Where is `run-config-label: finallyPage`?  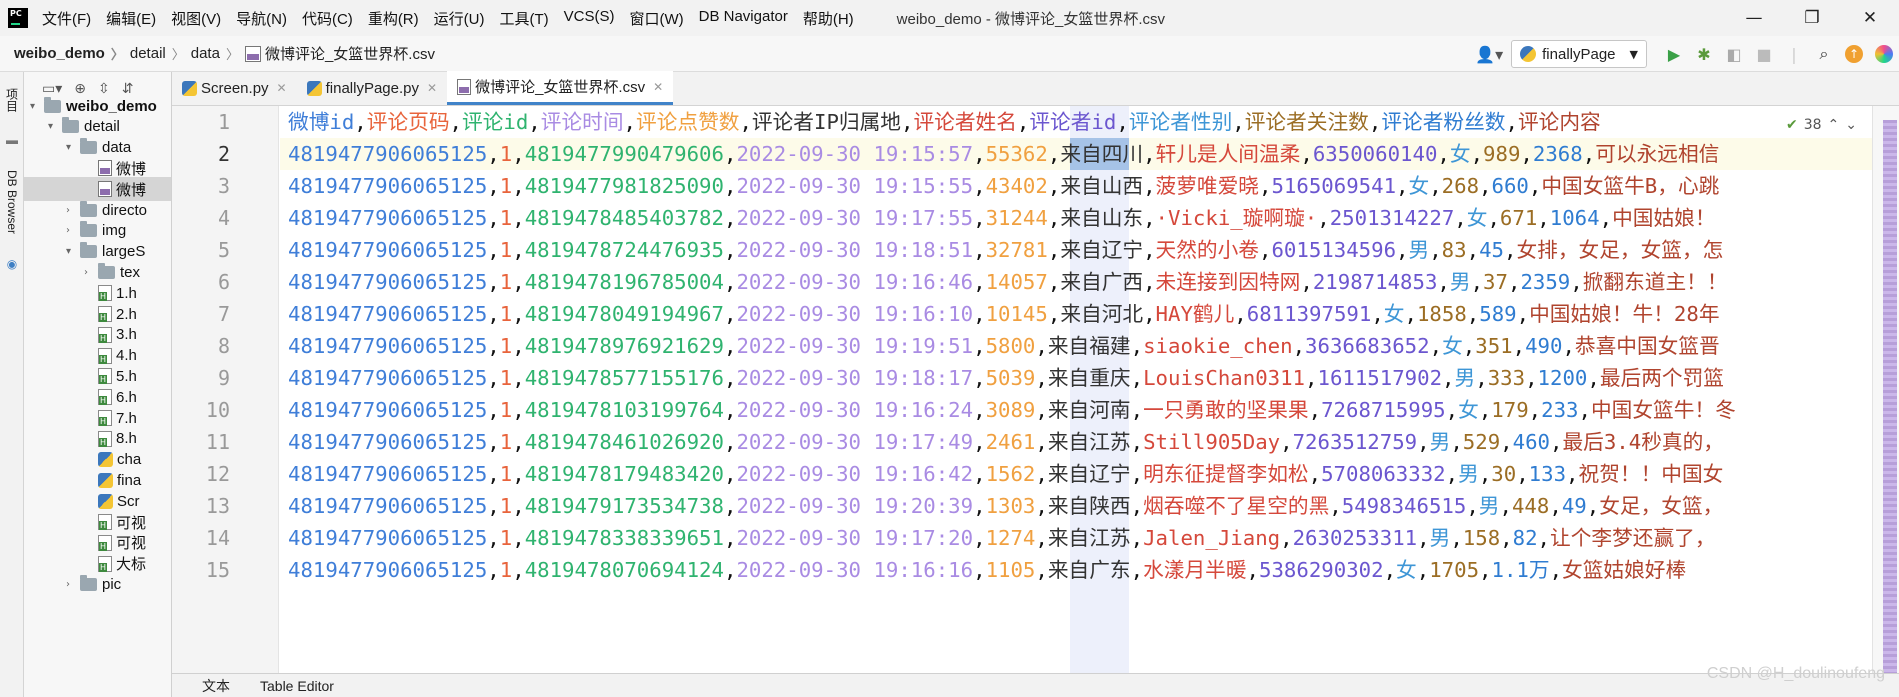
run-config-label: finallyPage is located at coordinates (1579, 54).